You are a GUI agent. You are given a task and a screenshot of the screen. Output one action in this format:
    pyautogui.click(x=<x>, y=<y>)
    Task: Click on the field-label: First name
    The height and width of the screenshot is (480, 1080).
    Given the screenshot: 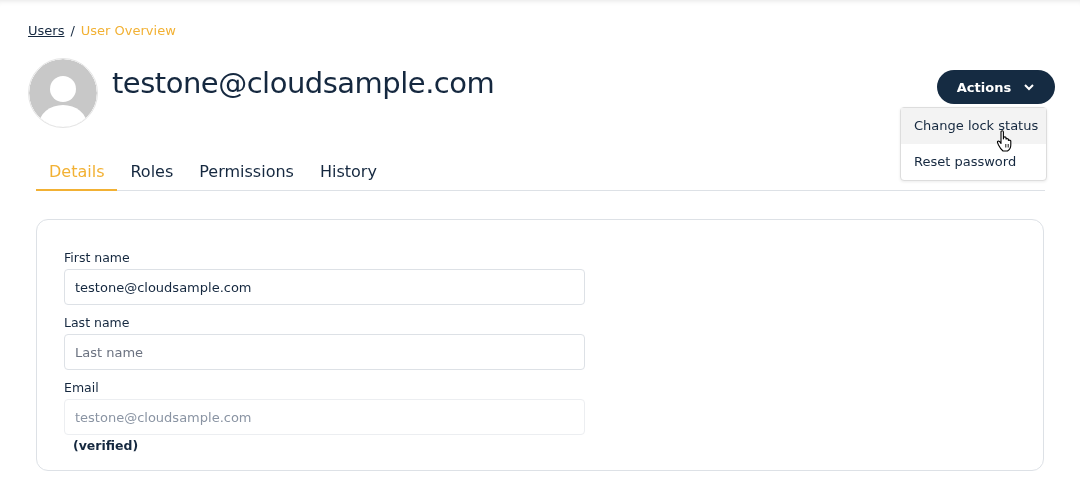 What is the action you would take?
    pyautogui.click(x=97, y=257)
    